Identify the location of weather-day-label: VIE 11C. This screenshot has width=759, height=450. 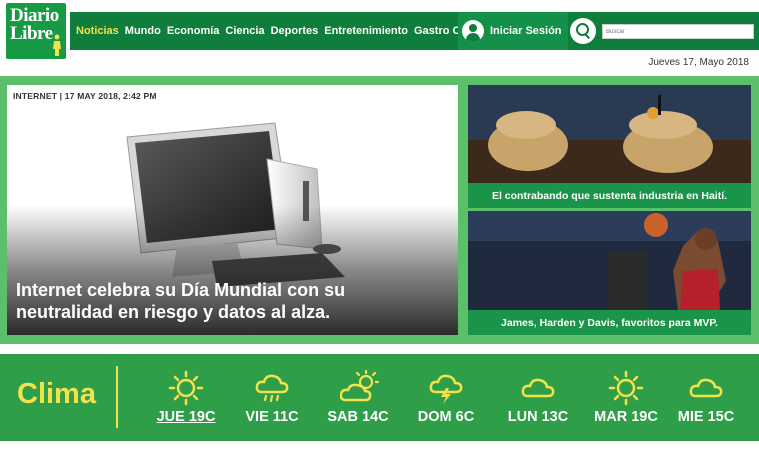
(272, 417).